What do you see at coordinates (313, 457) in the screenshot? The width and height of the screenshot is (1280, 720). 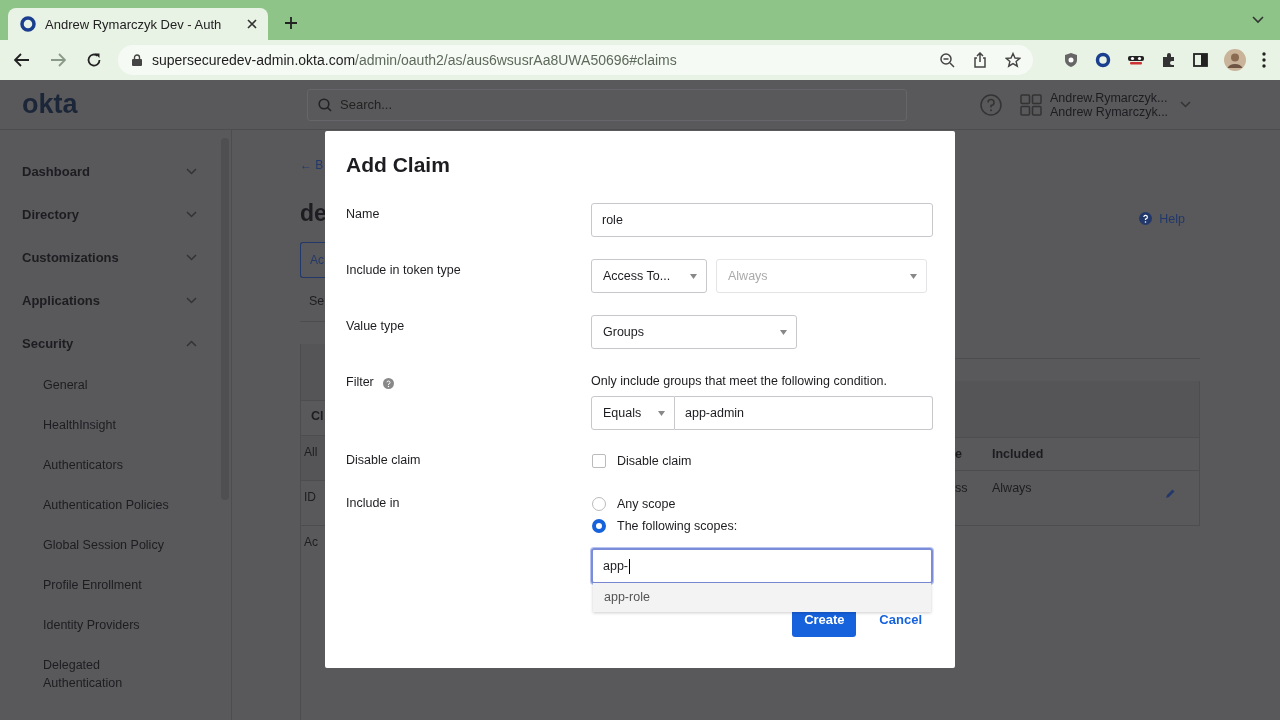 I see `table-cell: All` at bounding box center [313, 457].